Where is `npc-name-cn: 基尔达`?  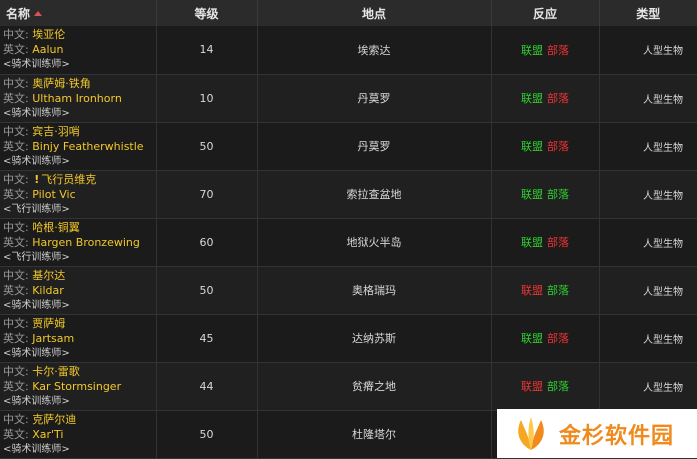 npc-name-cn: 基尔达 is located at coordinates (48, 275).